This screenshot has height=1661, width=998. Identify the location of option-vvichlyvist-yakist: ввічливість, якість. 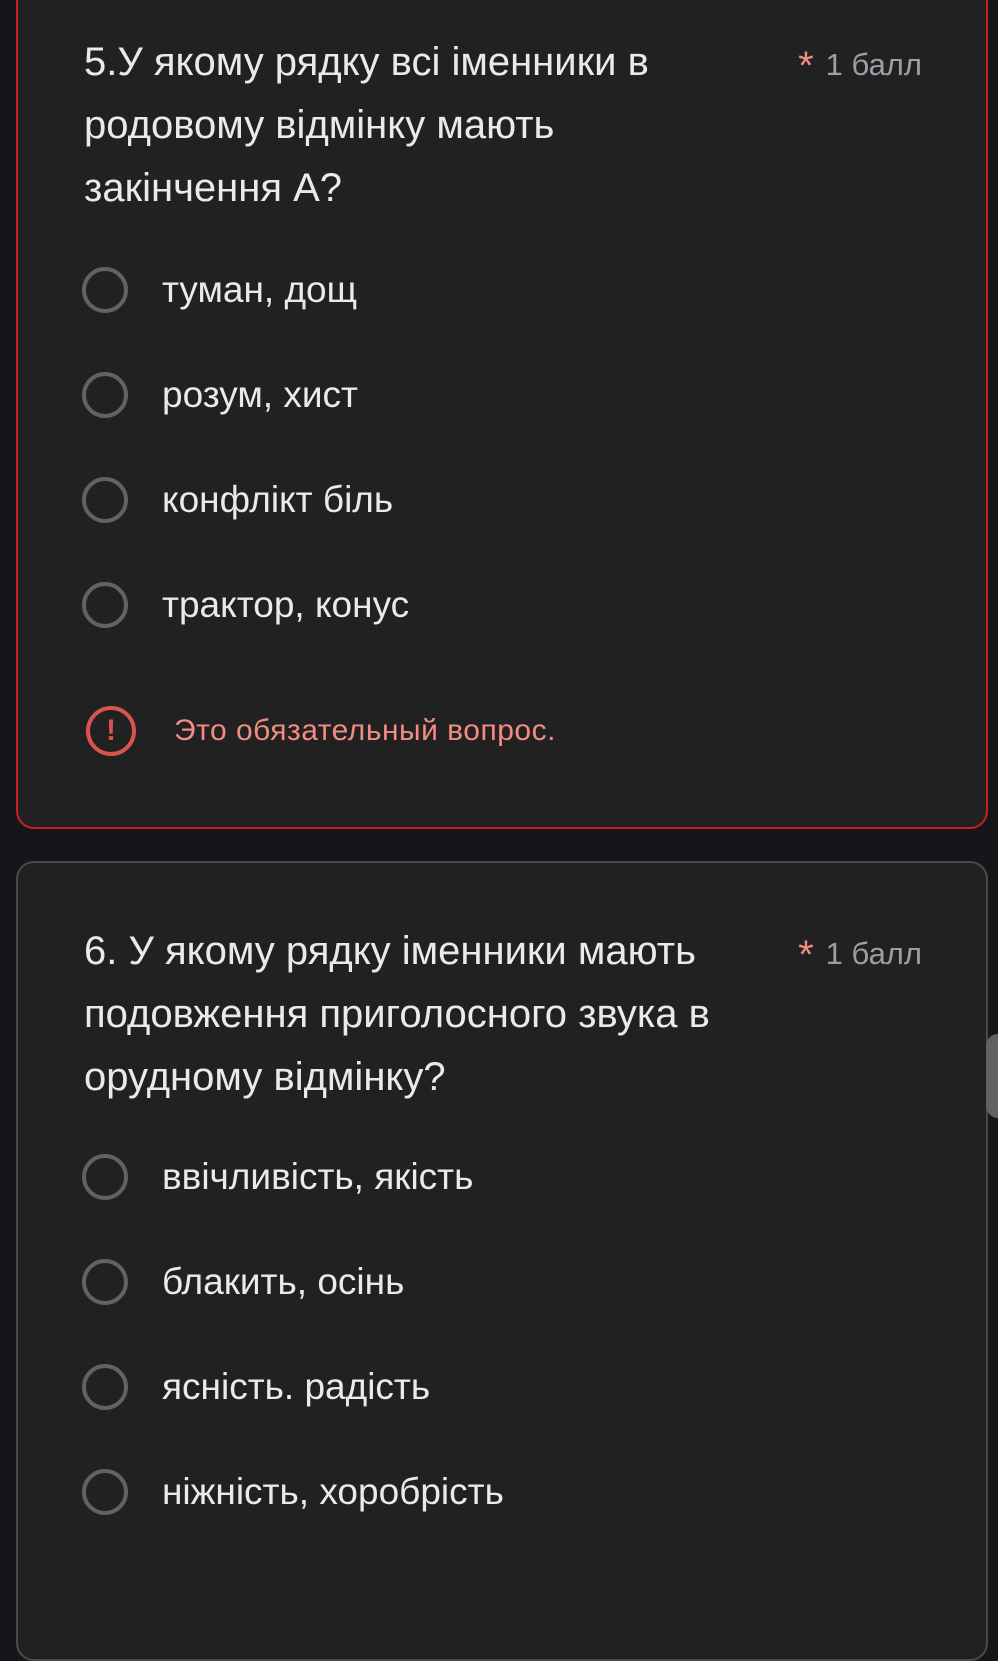
(277, 1177).